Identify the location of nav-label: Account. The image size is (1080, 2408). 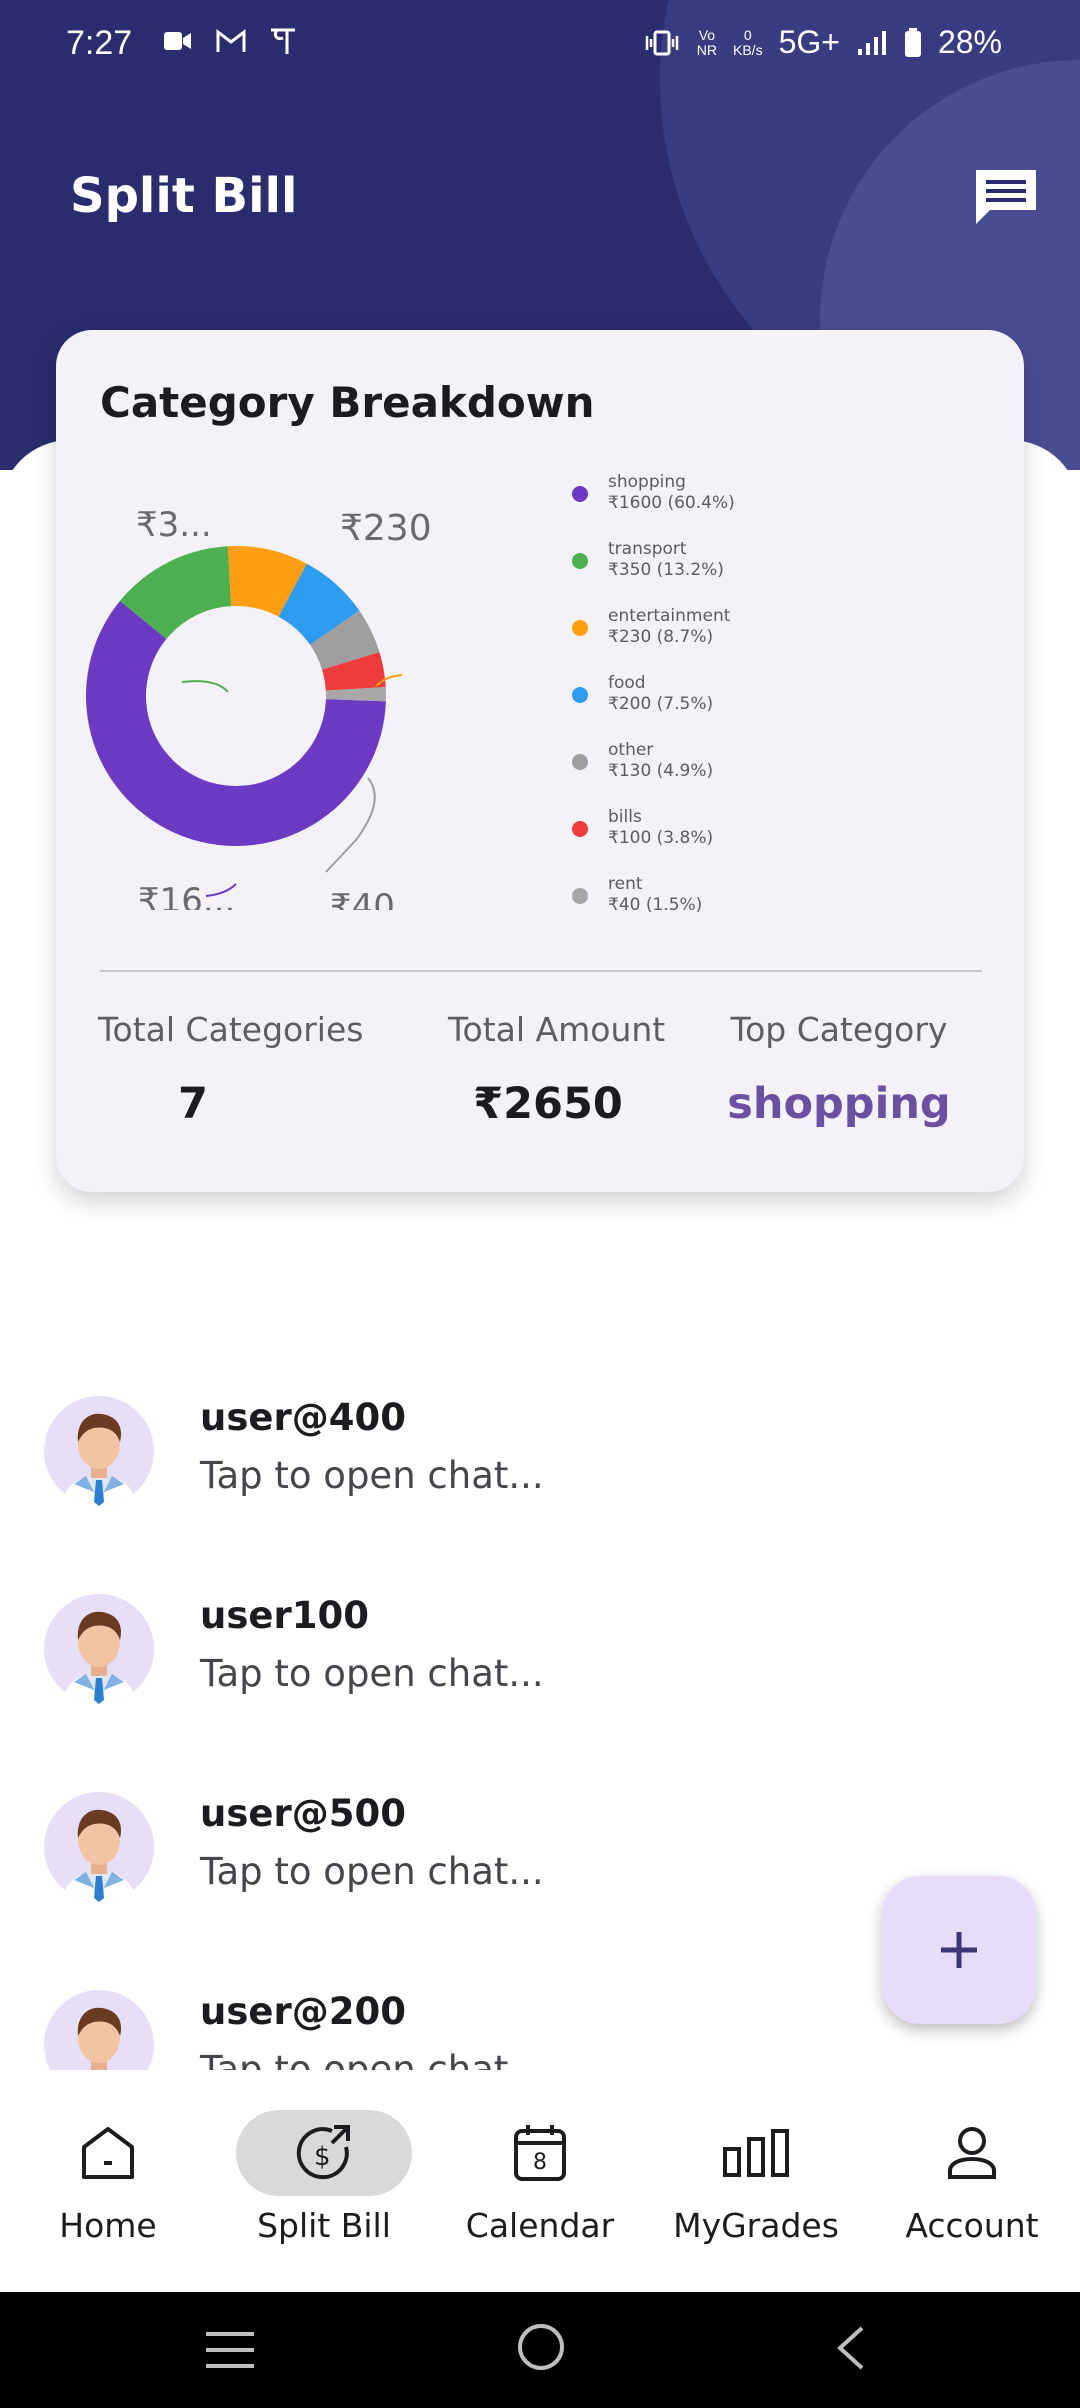
(972, 2225).